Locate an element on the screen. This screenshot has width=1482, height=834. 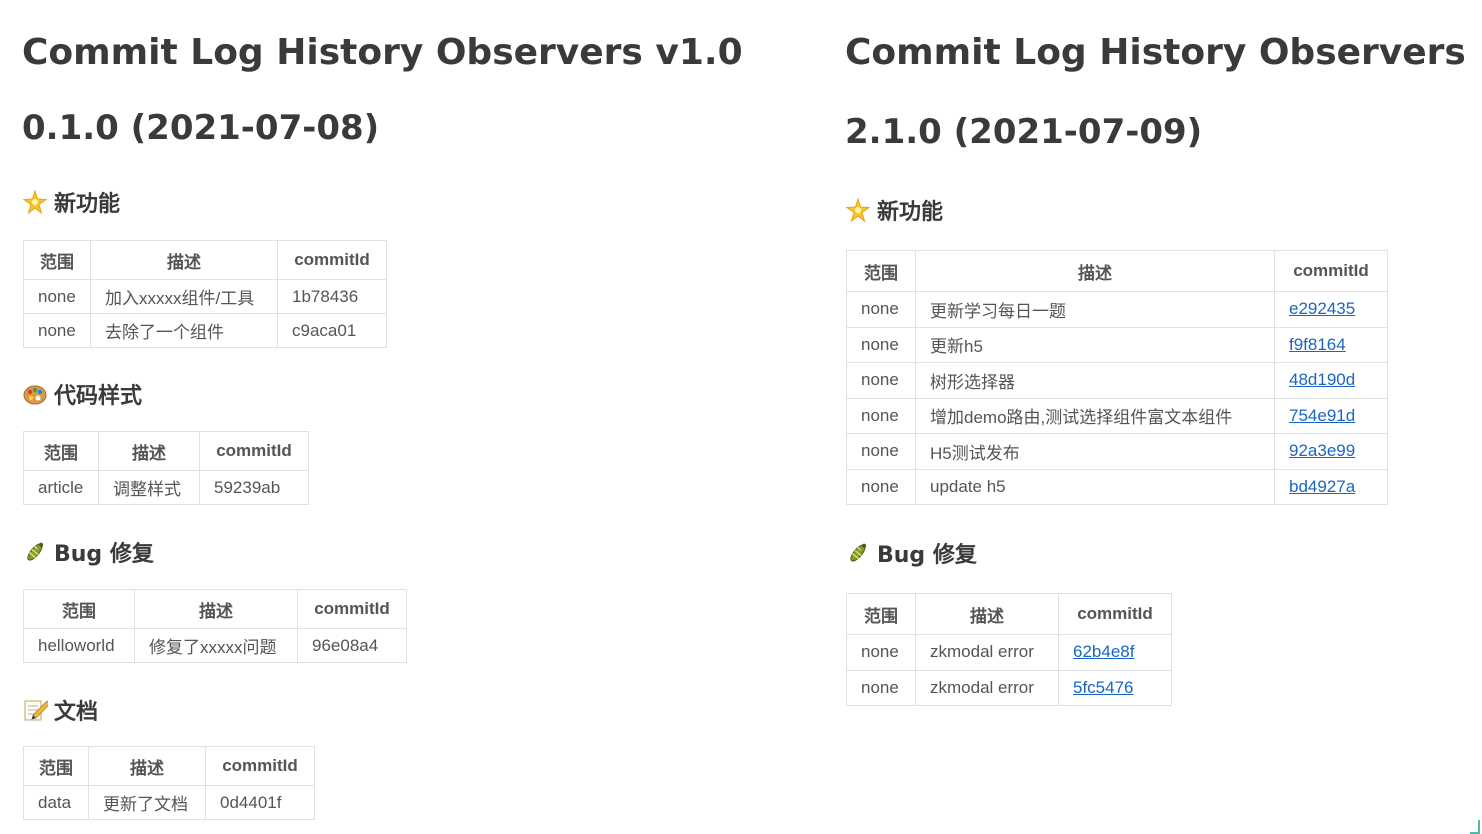
cell-commitid: 96e08a4 is located at coordinates (352, 645).